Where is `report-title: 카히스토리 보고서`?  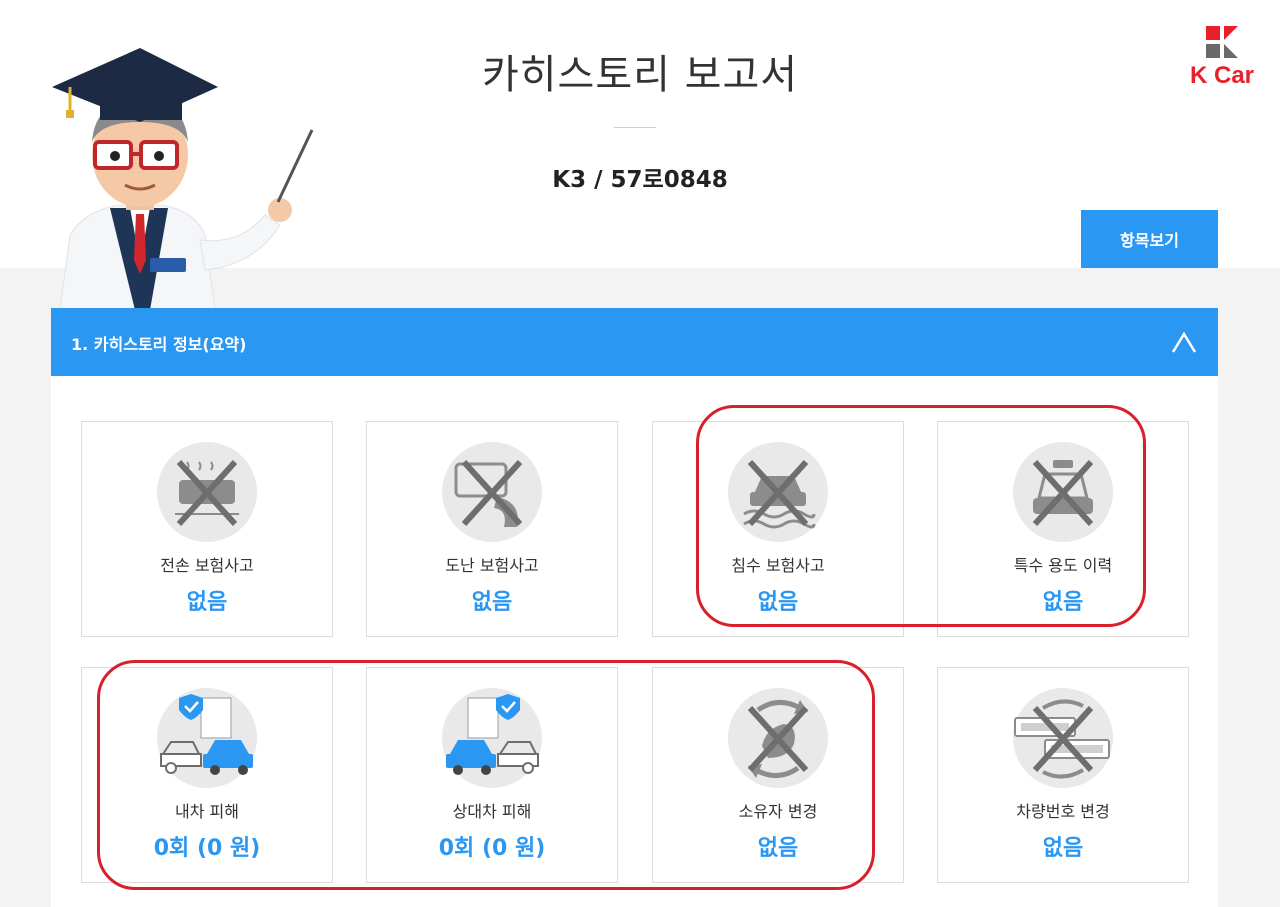 report-title: 카히스토리 보고서 is located at coordinates (640, 75).